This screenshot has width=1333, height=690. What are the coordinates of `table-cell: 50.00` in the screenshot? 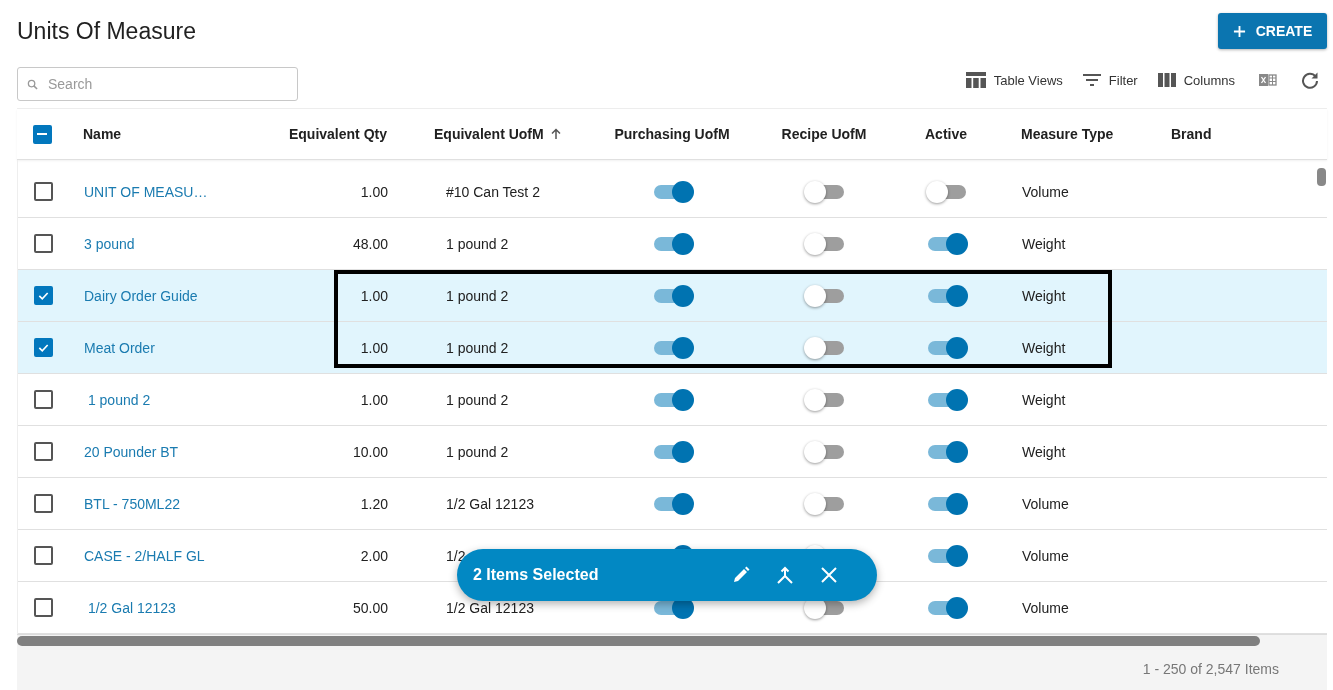 It's located at (370, 607).